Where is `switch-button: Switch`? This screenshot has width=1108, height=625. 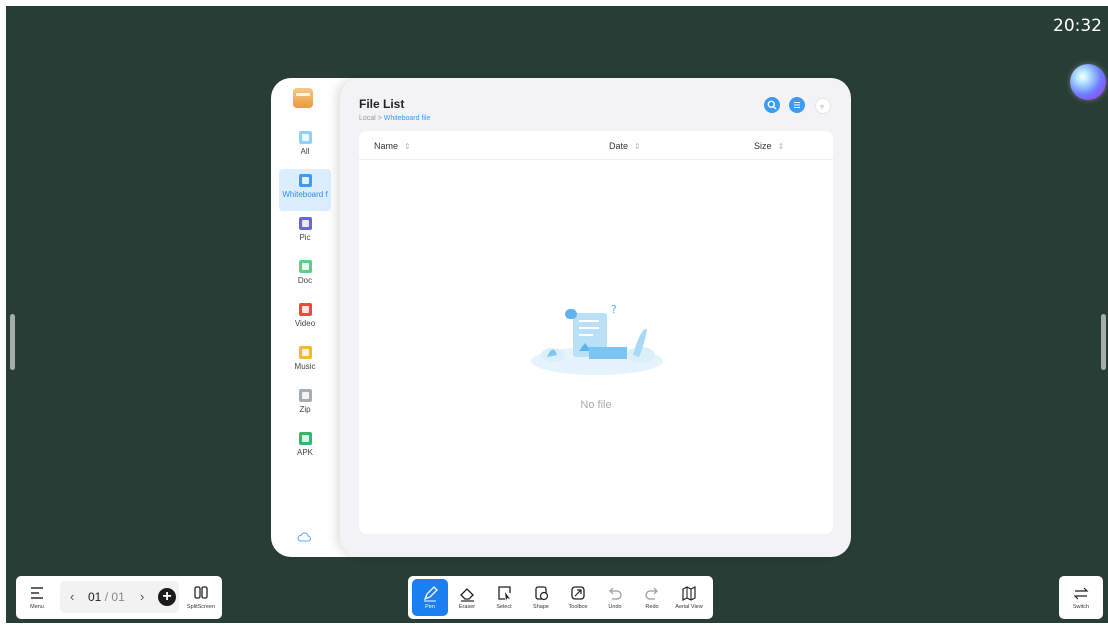 switch-button: Switch is located at coordinates (1081, 597).